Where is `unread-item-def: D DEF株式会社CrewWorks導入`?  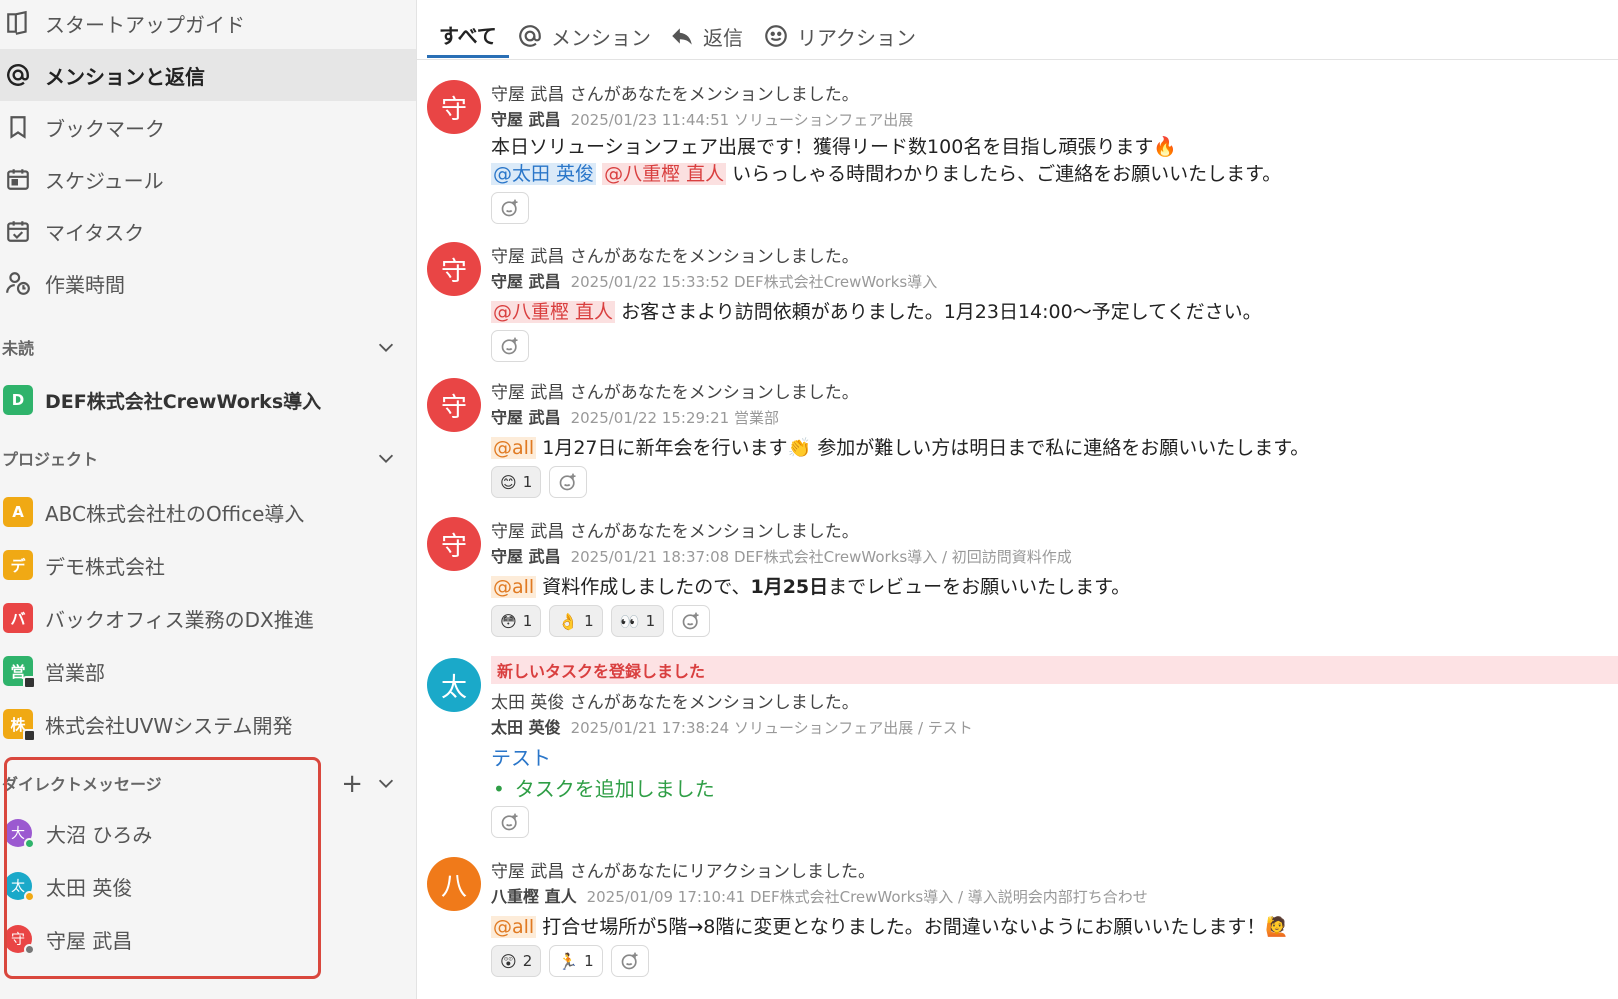 unread-item-def: D DEF株式会社CrewWorks導入 is located at coordinates (208, 400).